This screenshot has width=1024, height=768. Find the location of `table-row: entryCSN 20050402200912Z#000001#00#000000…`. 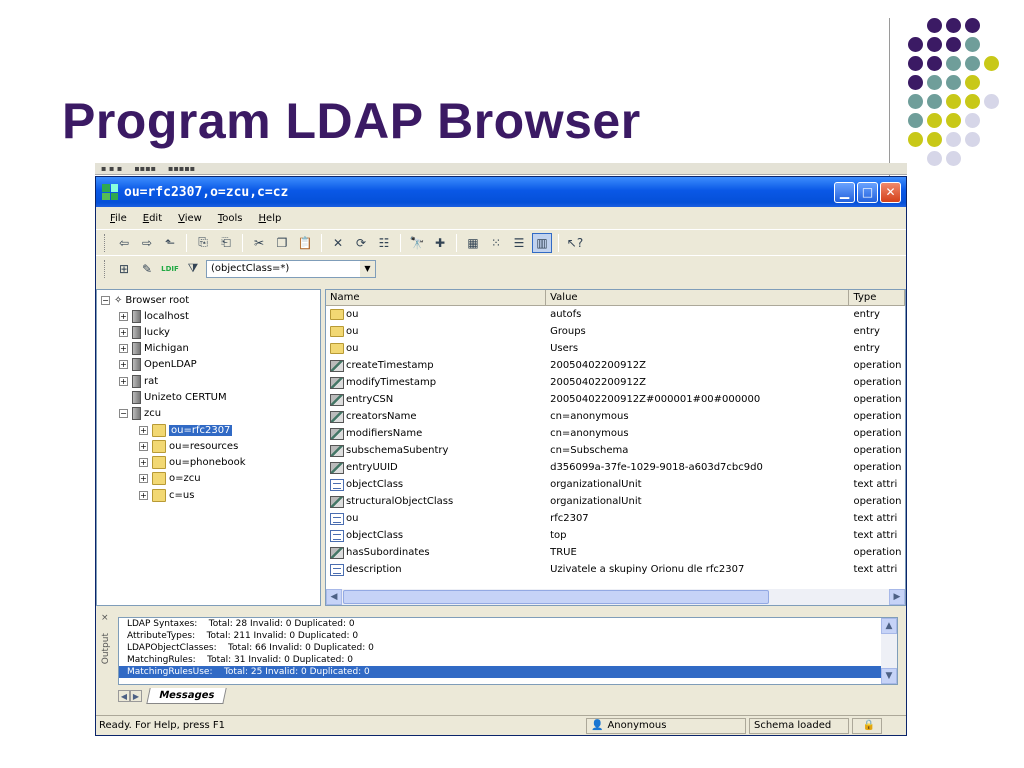

table-row: entryCSN 20050402200912Z#000001#00#000000… is located at coordinates (615, 399).